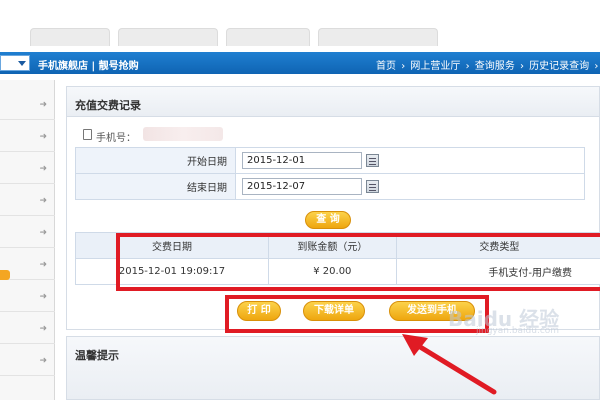  Describe the element at coordinates (183, 134) in the screenshot. I see `phone-number-redacted` at that location.